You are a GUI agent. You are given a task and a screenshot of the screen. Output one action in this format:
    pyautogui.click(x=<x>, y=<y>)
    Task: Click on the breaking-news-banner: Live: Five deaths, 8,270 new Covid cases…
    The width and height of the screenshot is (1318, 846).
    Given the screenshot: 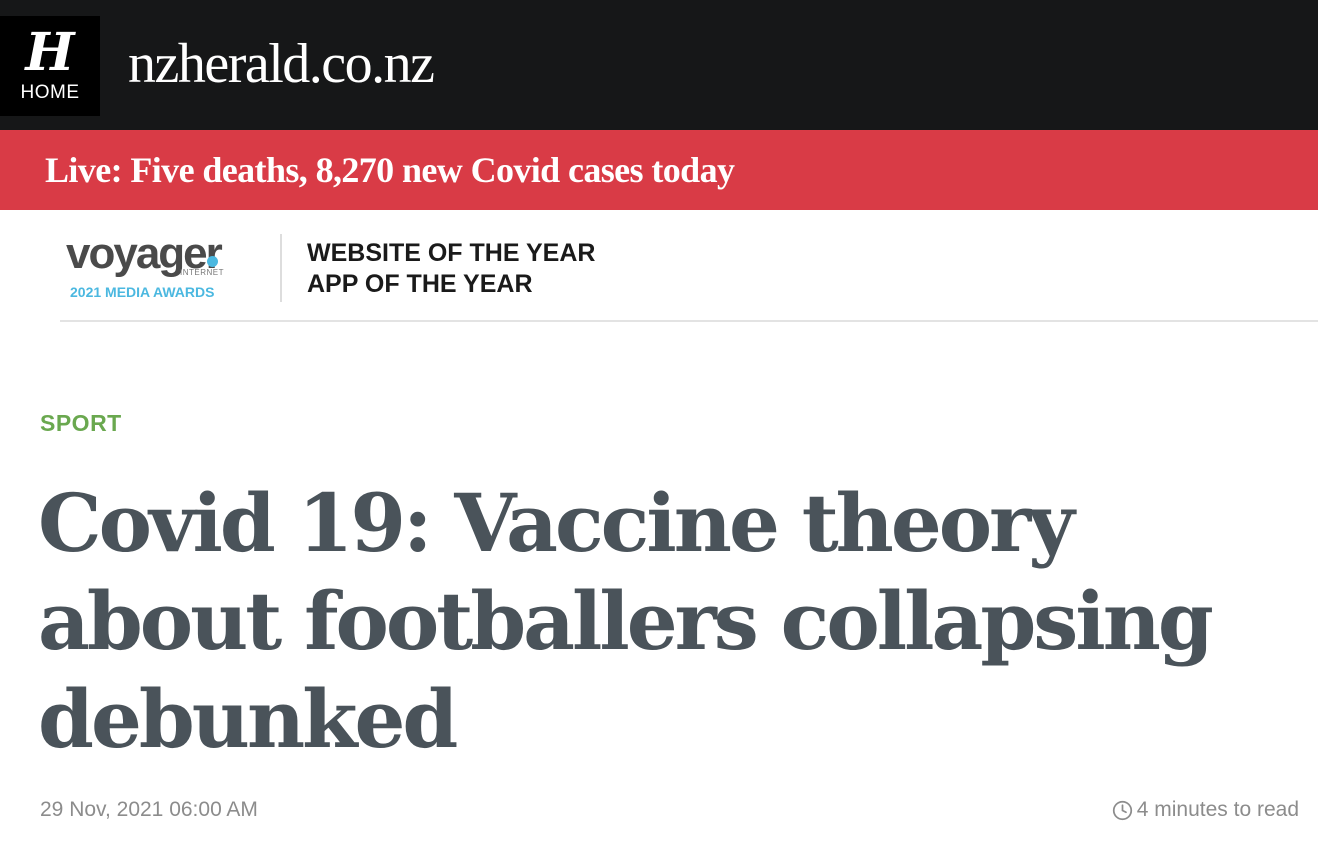 What is the action you would take?
    pyautogui.click(x=659, y=170)
    